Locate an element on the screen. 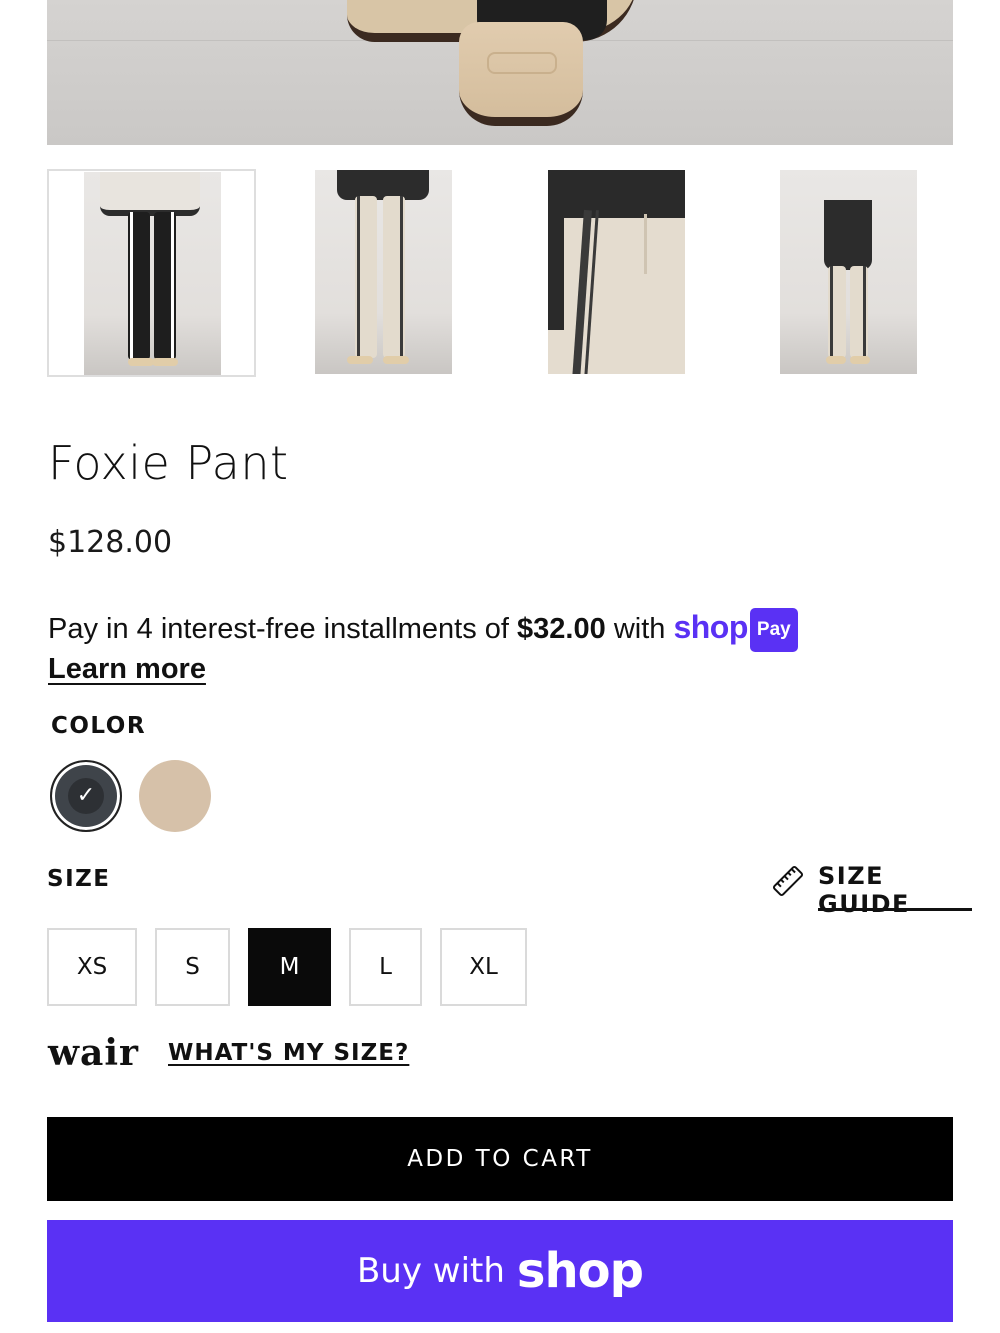  wair-logo: wair is located at coordinates (93, 1053).